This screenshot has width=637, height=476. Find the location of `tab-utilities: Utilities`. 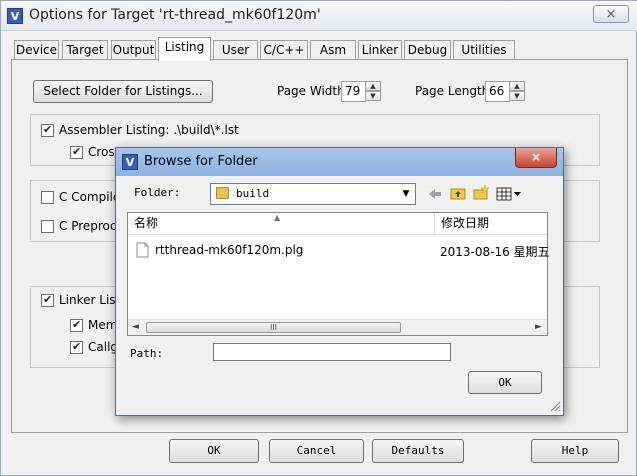

tab-utilities: Utilities is located at coordinates (484, 50).